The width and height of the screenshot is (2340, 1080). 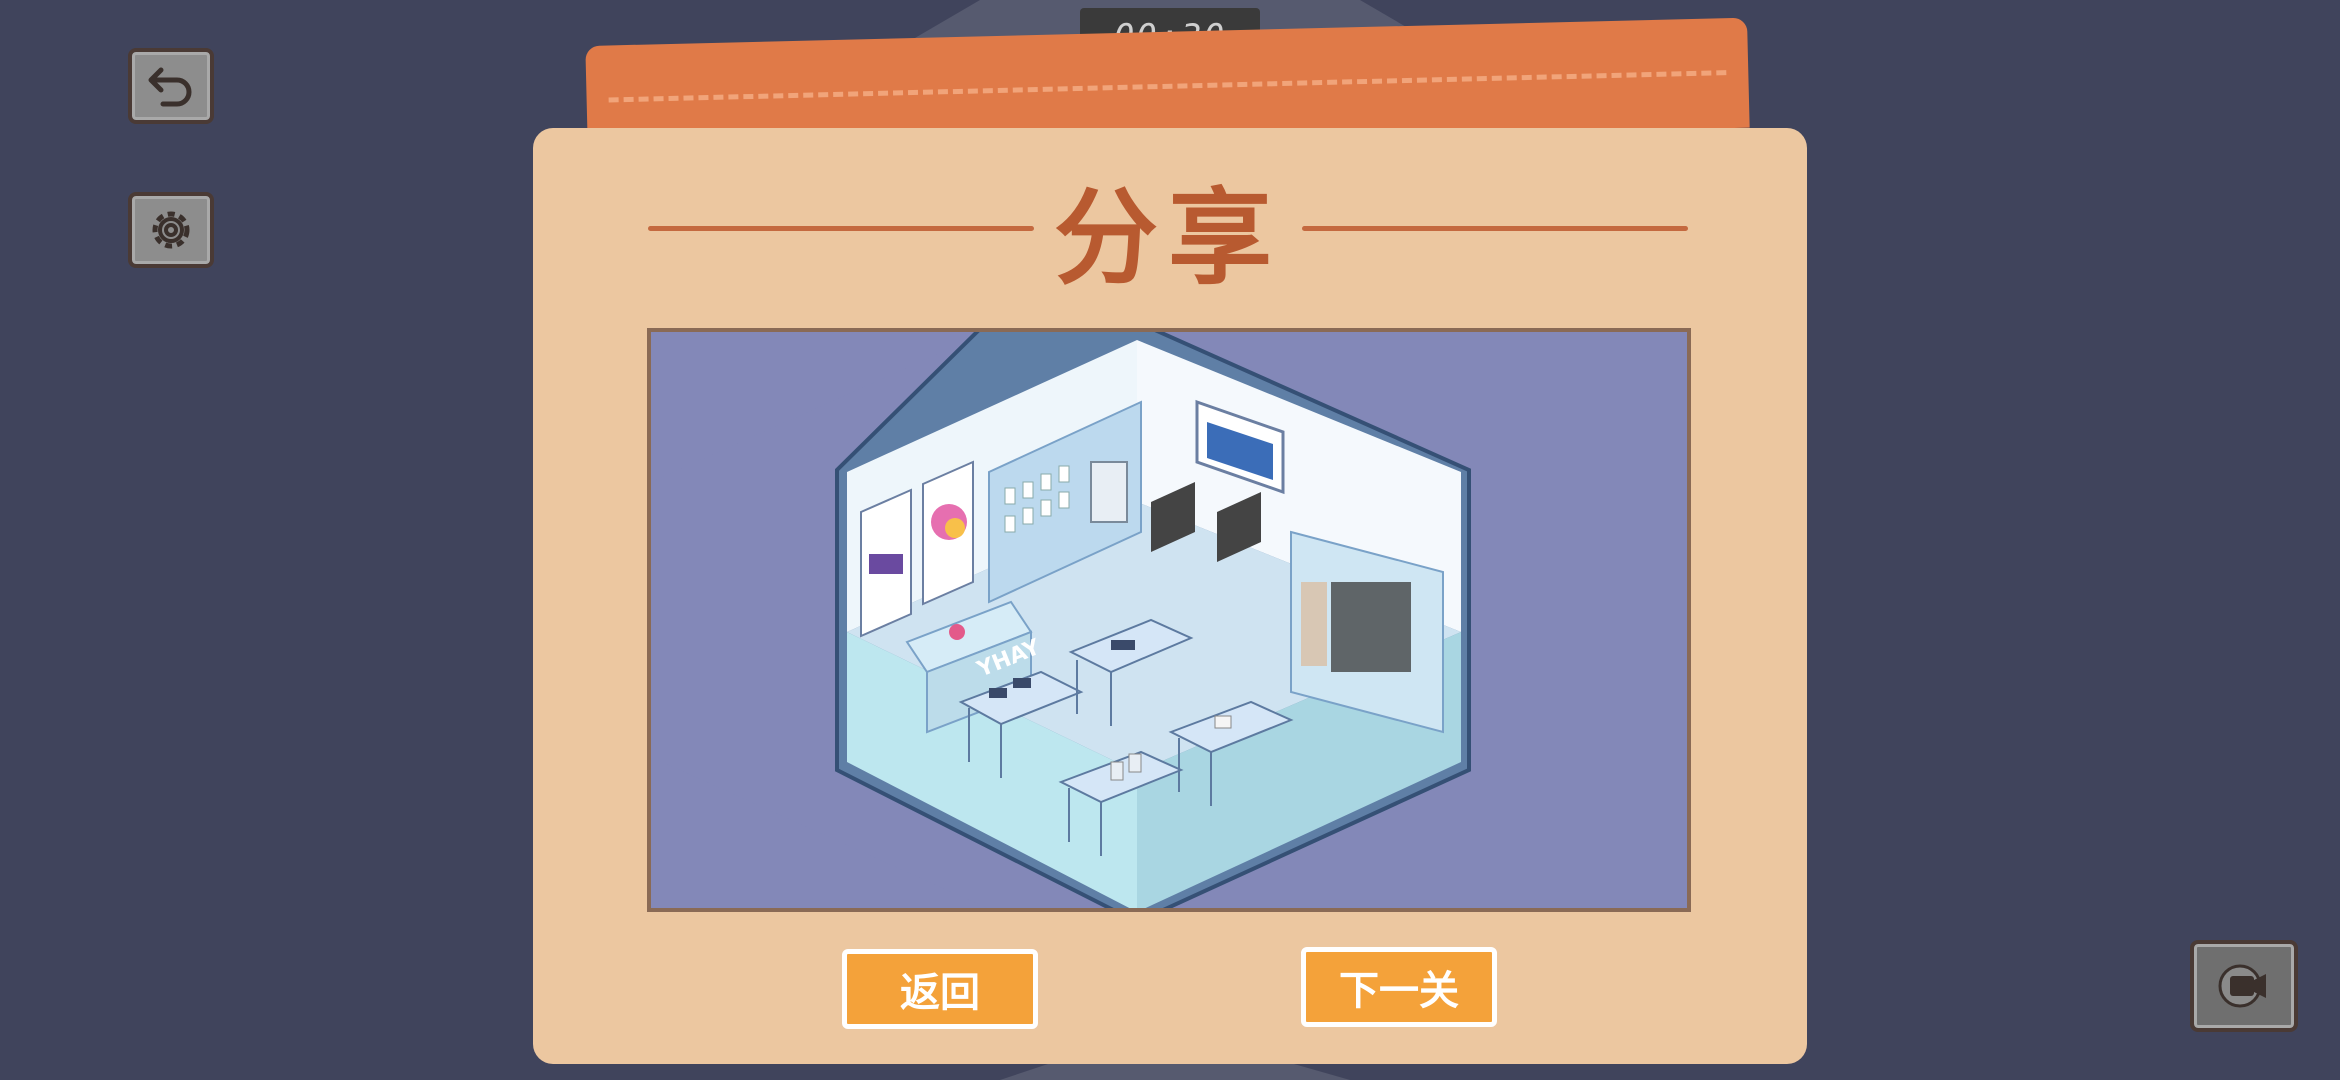 I want to click on title-divider-left, so click(x=841, y=228).